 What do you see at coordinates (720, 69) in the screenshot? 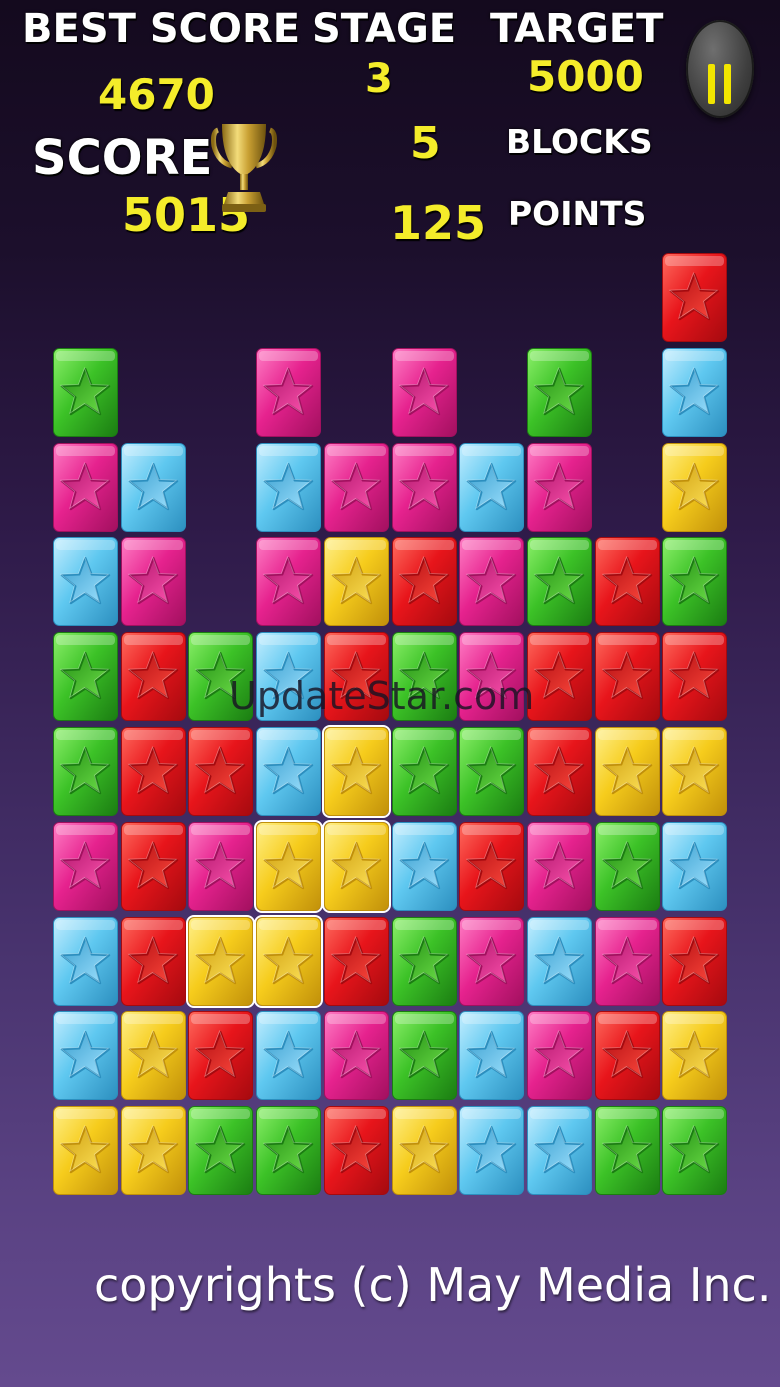
I see `pause-button` at bounding box center [720, 69].